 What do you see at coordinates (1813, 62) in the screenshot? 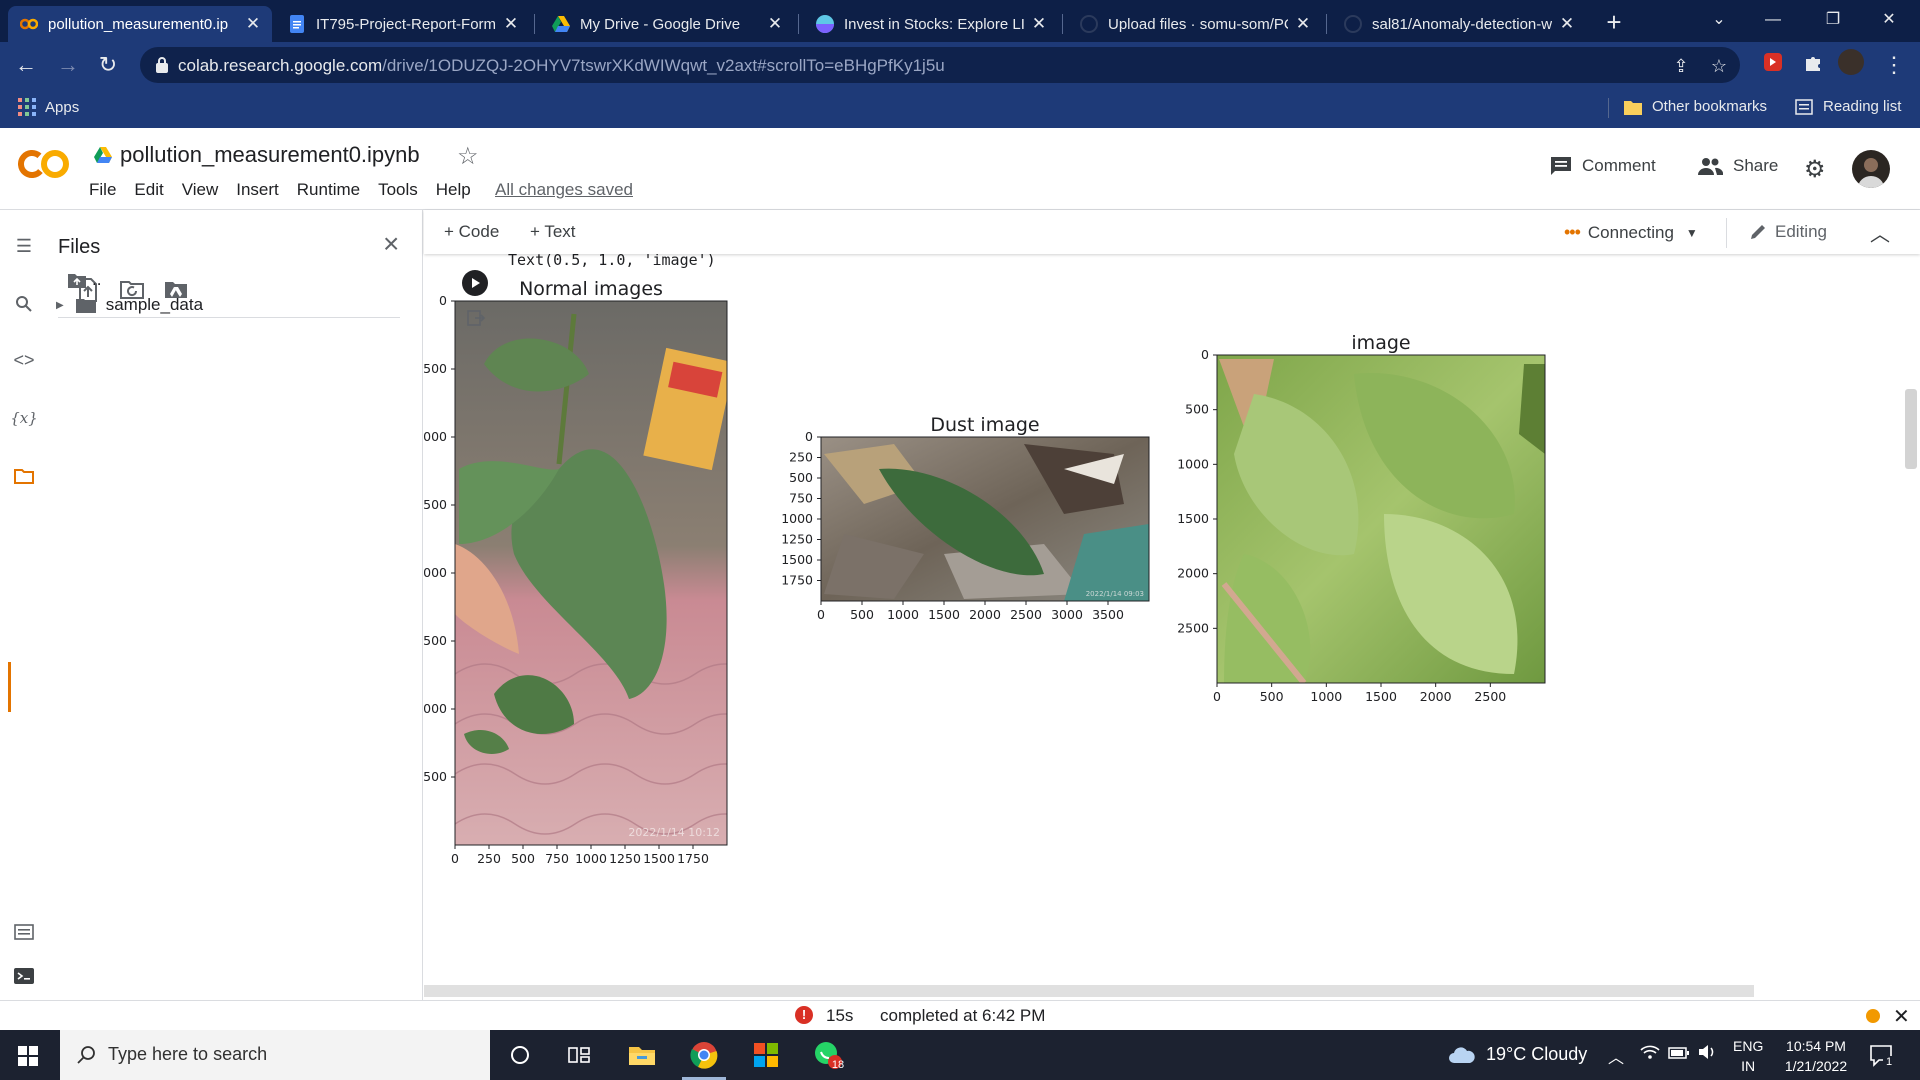
I see `puzzle-icon` at bounding box center [1813, 62].